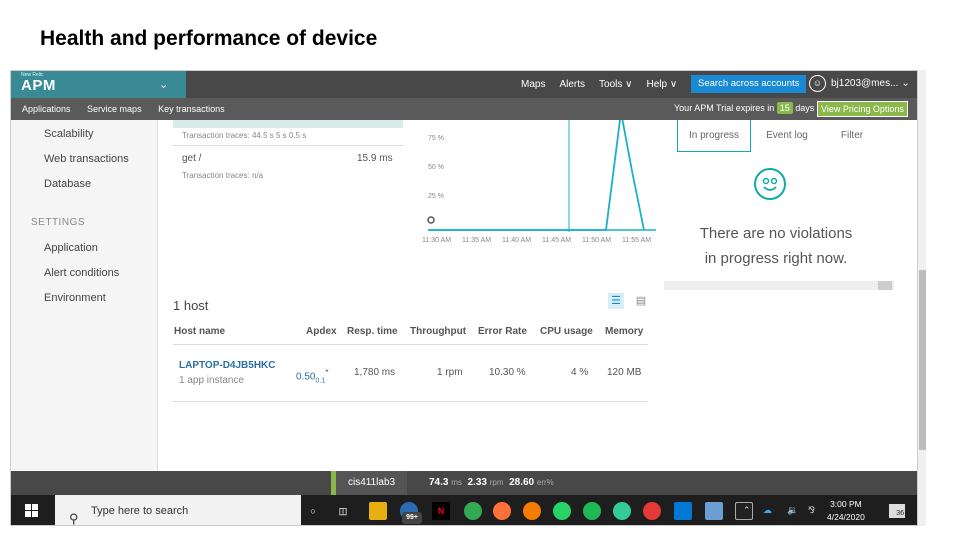 Image resolution: width=960 pixels, height=540 pixels. Describe the element at coordinates (862, 109) in the screenshot. I see `view-pricing-button: View Pricing Options` at that location.